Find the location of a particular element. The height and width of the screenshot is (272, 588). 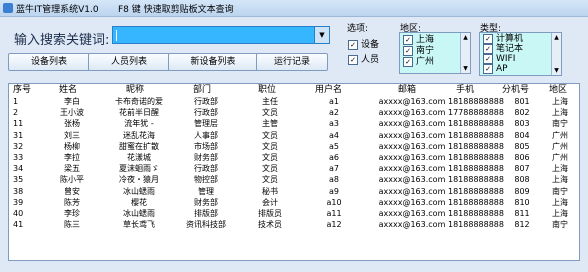

header-cell: 部门 is located at coordinates (202, 90).